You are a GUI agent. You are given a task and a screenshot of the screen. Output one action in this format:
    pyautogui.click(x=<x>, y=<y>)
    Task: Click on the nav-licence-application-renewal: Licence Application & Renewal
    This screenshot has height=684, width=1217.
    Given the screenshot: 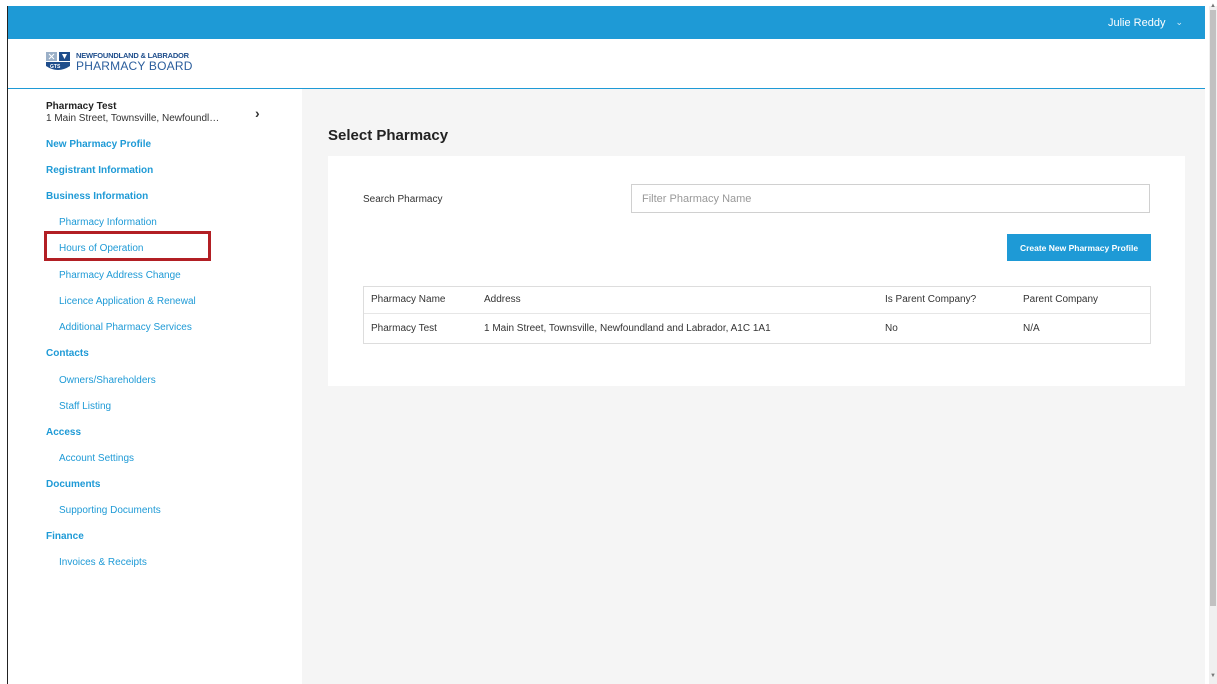 What is the action you would take?
    pyautogui.click(x=127, y=301)
    